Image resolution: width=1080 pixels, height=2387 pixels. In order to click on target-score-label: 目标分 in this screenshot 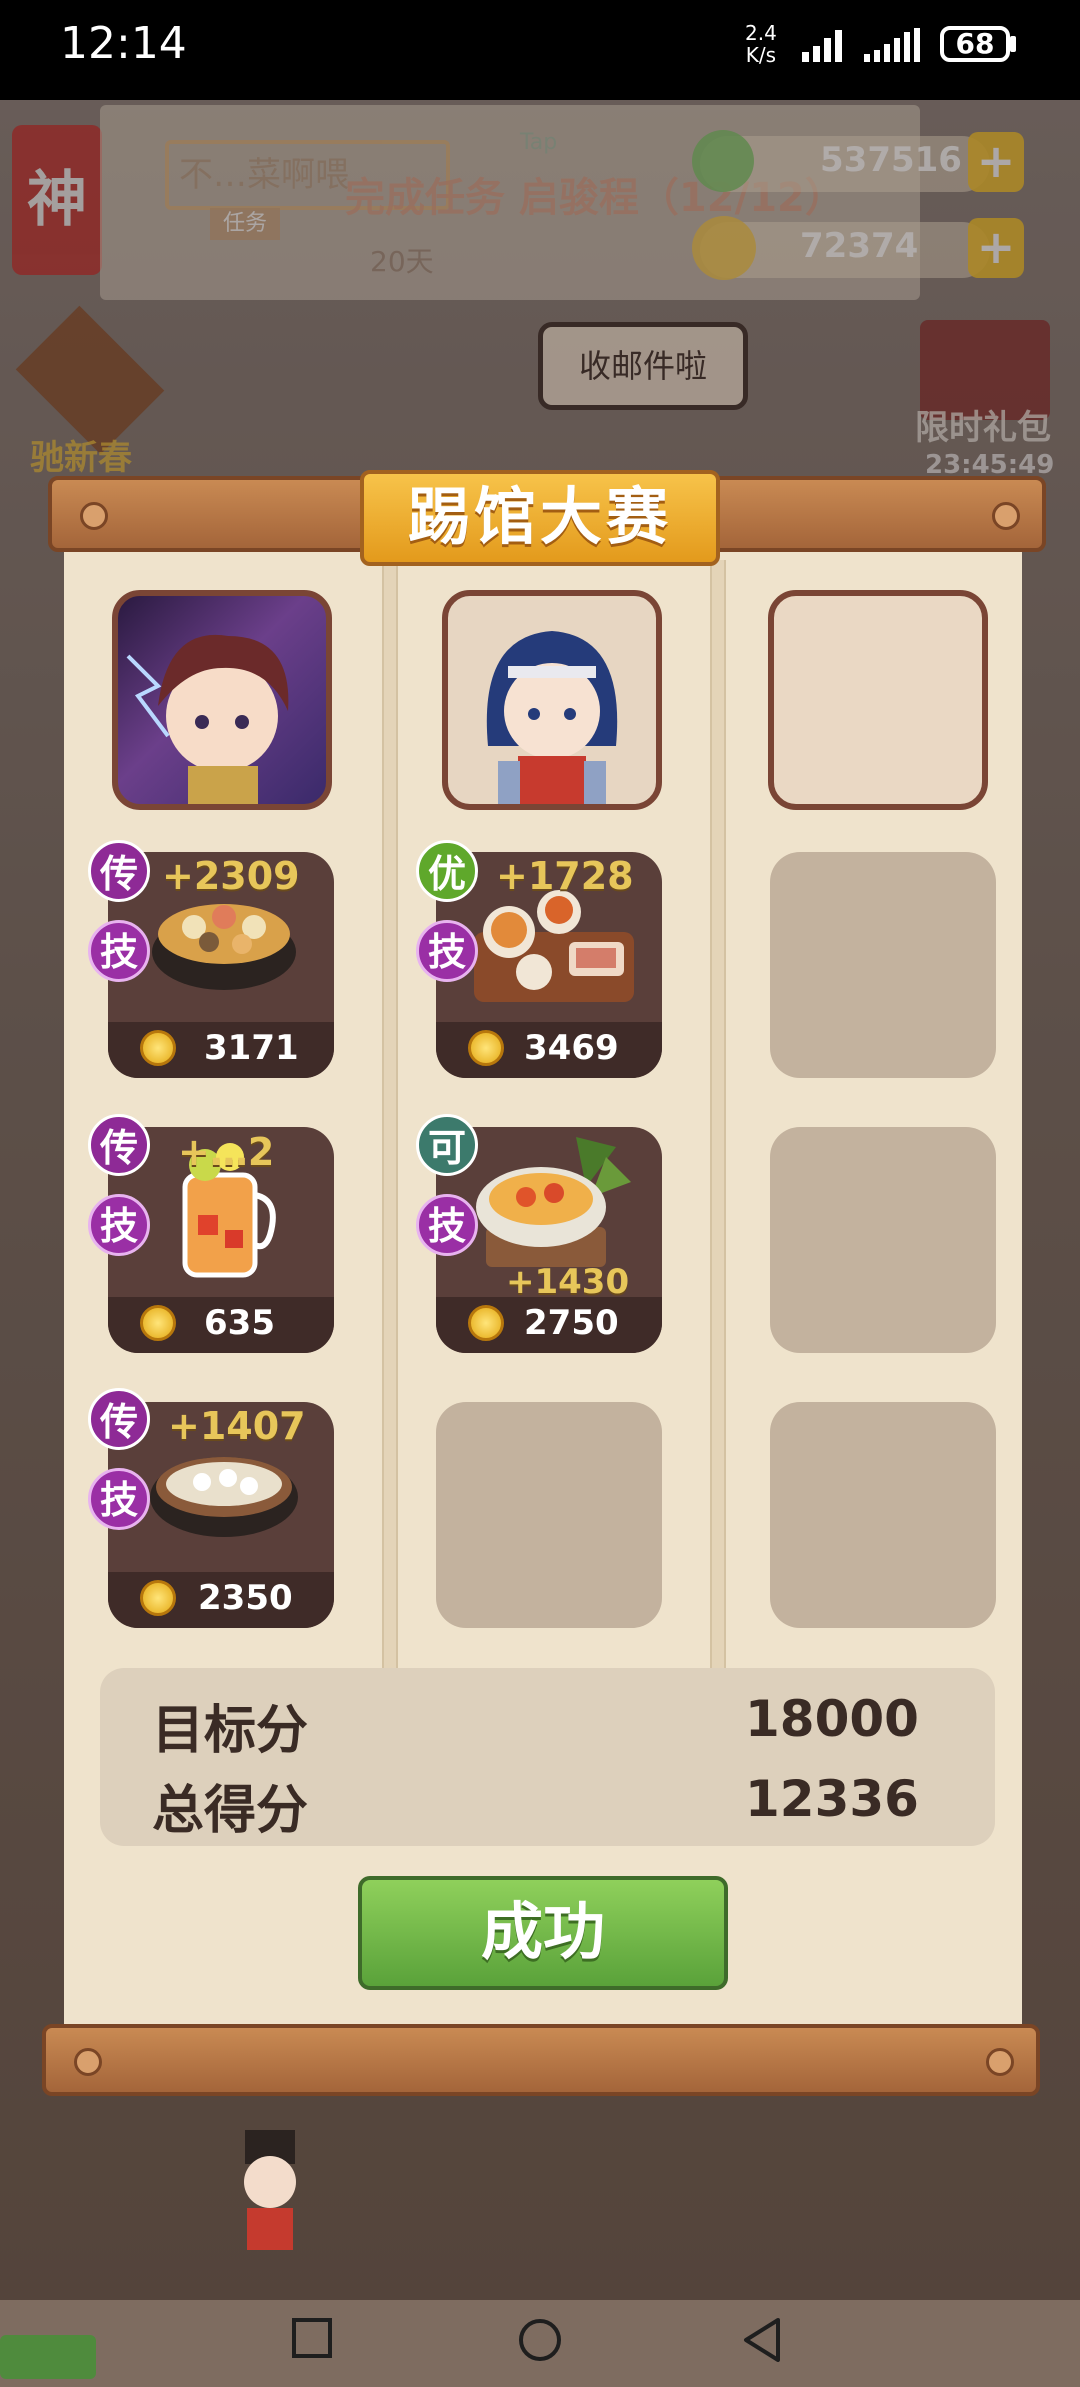, I will do `click(230, 1731)`.